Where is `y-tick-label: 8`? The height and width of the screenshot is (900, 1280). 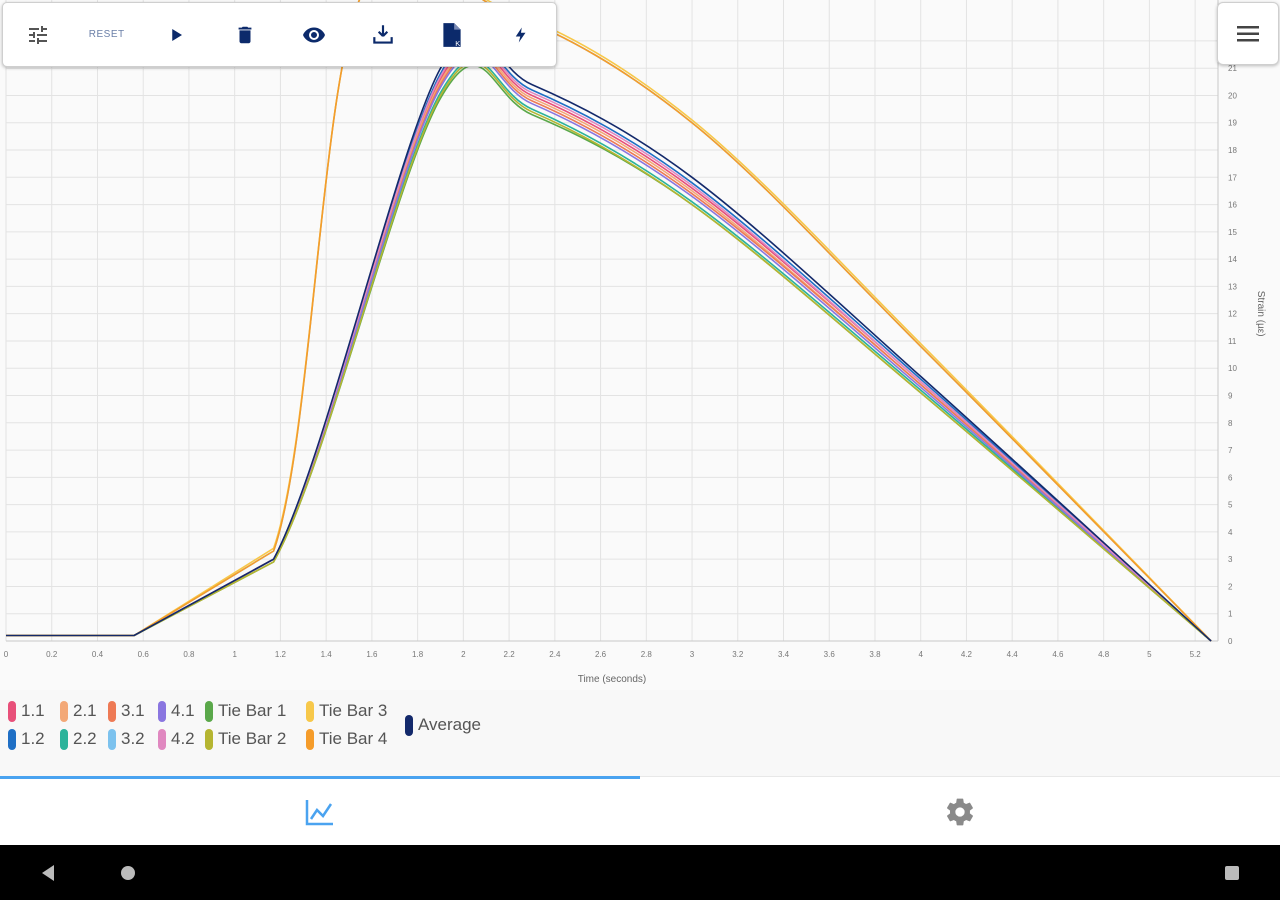
y-tick-label: 8 is located at coordinates (1230, 423).